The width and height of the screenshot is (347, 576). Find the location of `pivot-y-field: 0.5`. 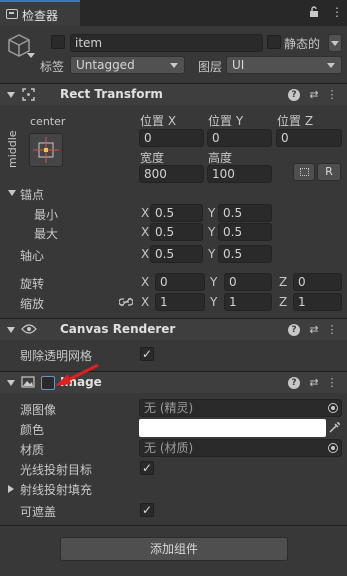

pivot-y-field: 0.5 is located at coordinates (245, 254).